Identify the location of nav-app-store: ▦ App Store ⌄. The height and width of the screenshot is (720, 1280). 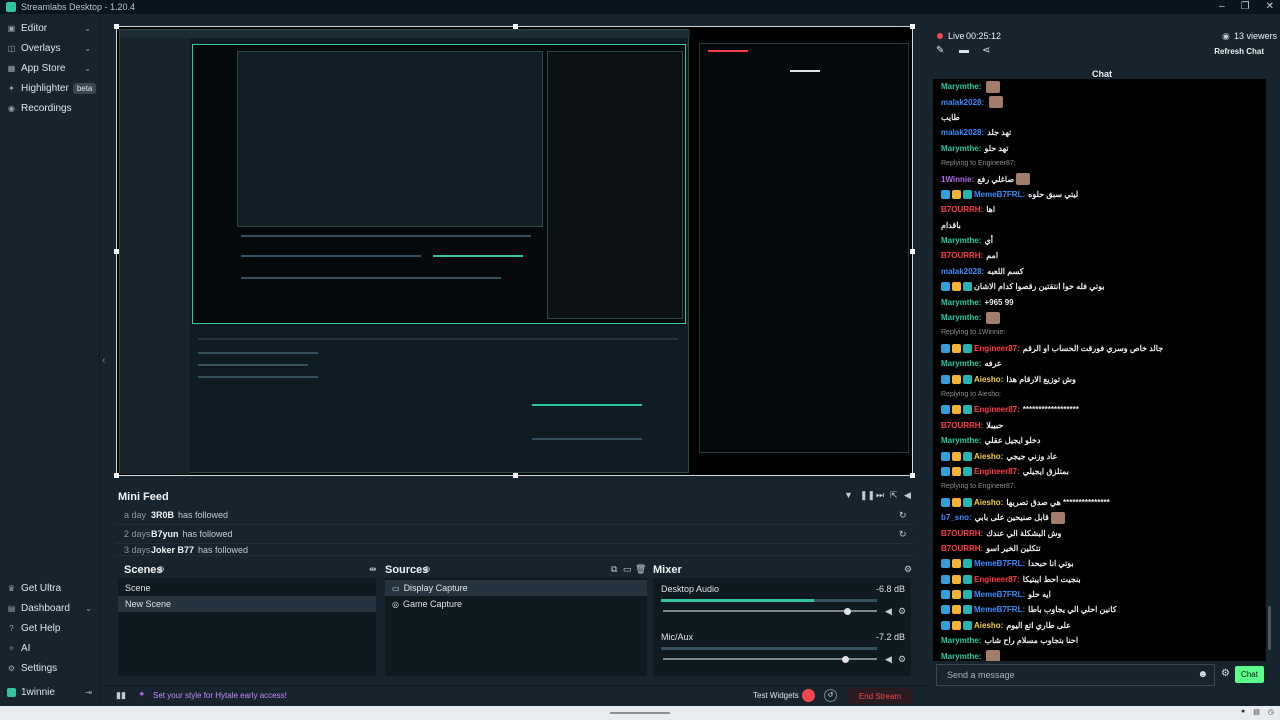
(49, 68).